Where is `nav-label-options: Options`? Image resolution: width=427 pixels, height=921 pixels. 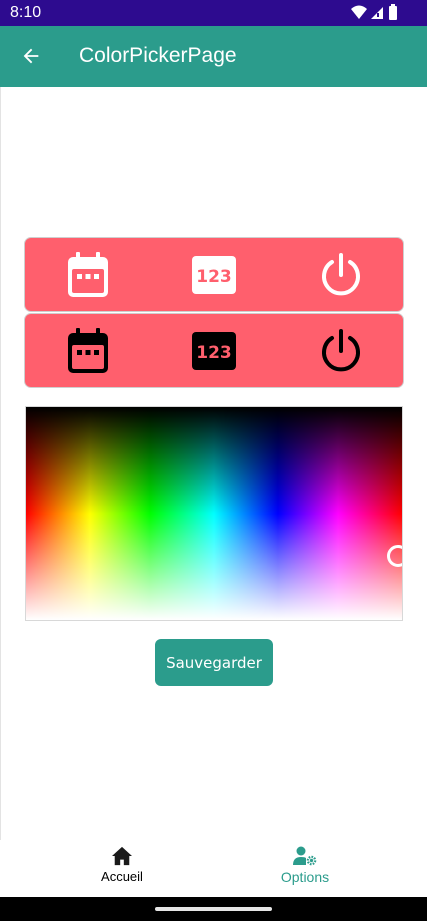 nav-label-options: Options is located at coordinates (305, 877).